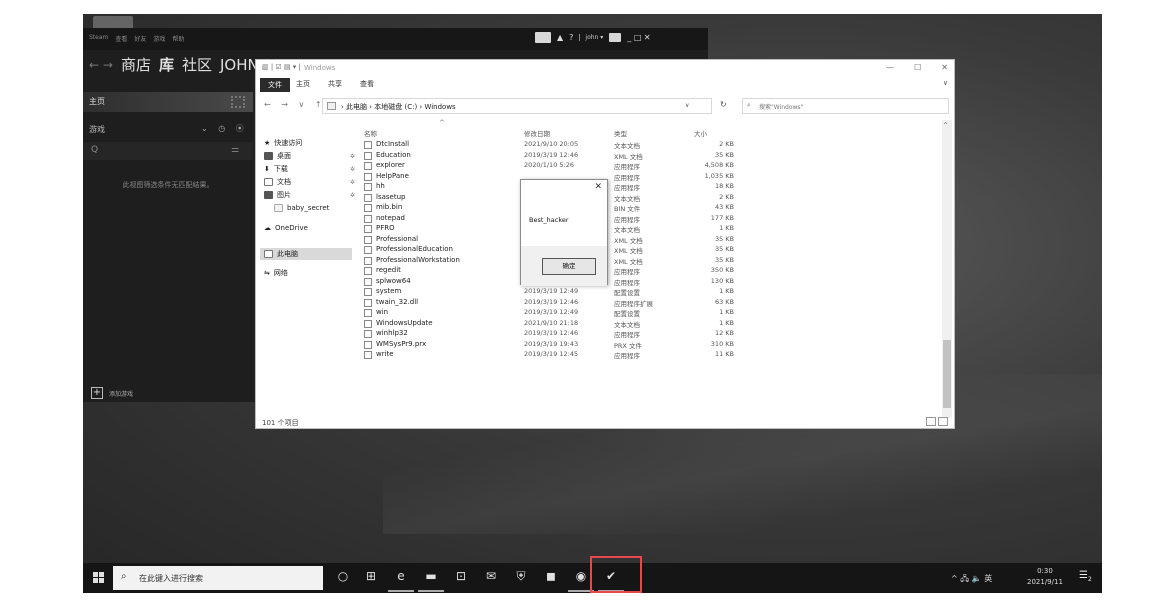  What do you see at coordinates (309, 182) in the screenshot?
I see `nav-documents: 文档 ✲` at bounding box center [309, 182].